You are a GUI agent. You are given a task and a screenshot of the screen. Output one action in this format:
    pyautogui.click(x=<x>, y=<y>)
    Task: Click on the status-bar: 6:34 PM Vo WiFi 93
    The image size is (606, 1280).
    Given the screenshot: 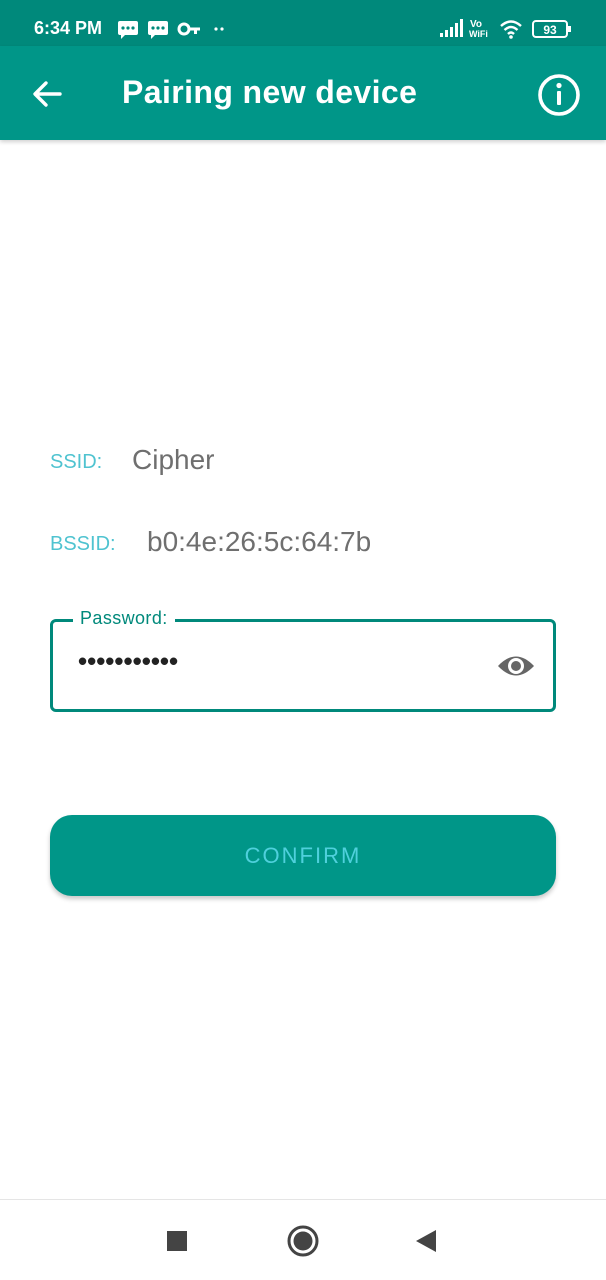 What is the action you would take?
    pyautogui.click(x=303, y=23)
    